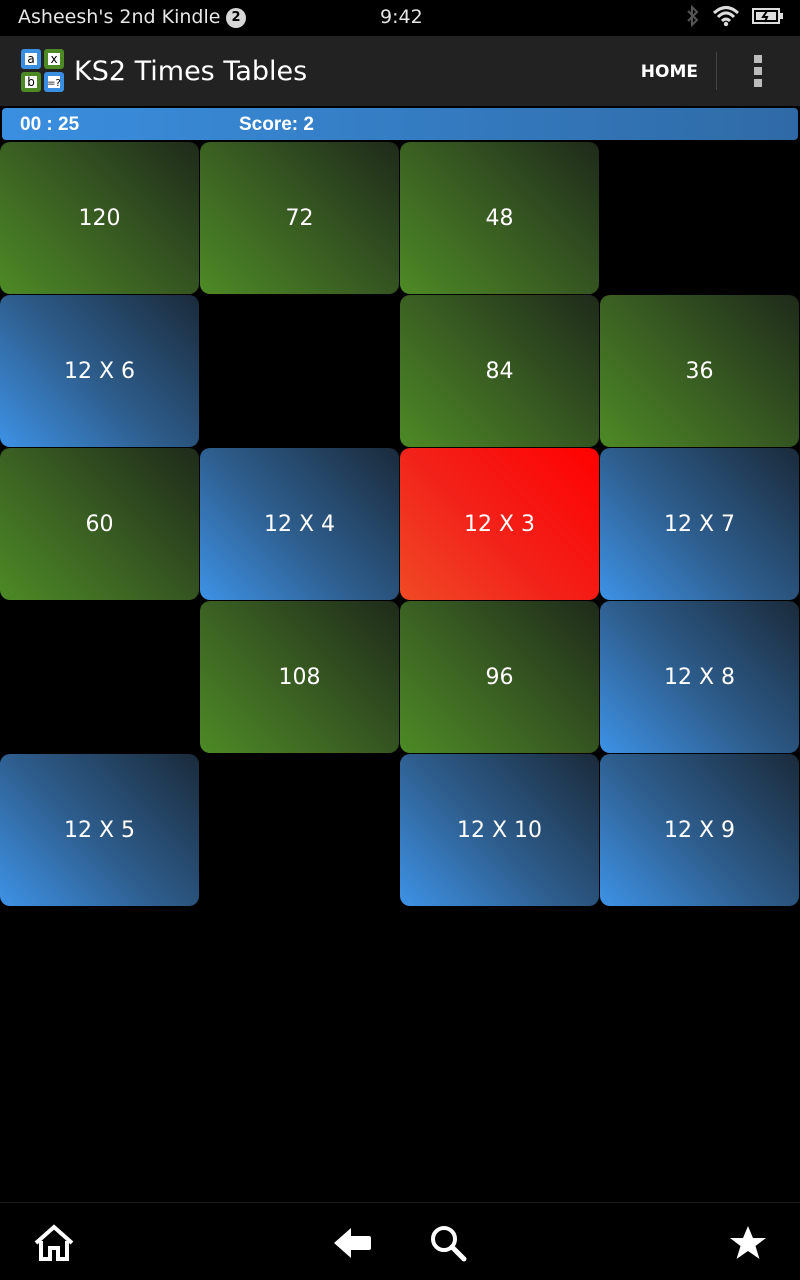 Image resolution: width=800 pixels, height=1280 pixels. What do you see at coordinates (758, 71) in the screenshot?
I see `overflow-menu-icon` at bounding box center [758, 71].